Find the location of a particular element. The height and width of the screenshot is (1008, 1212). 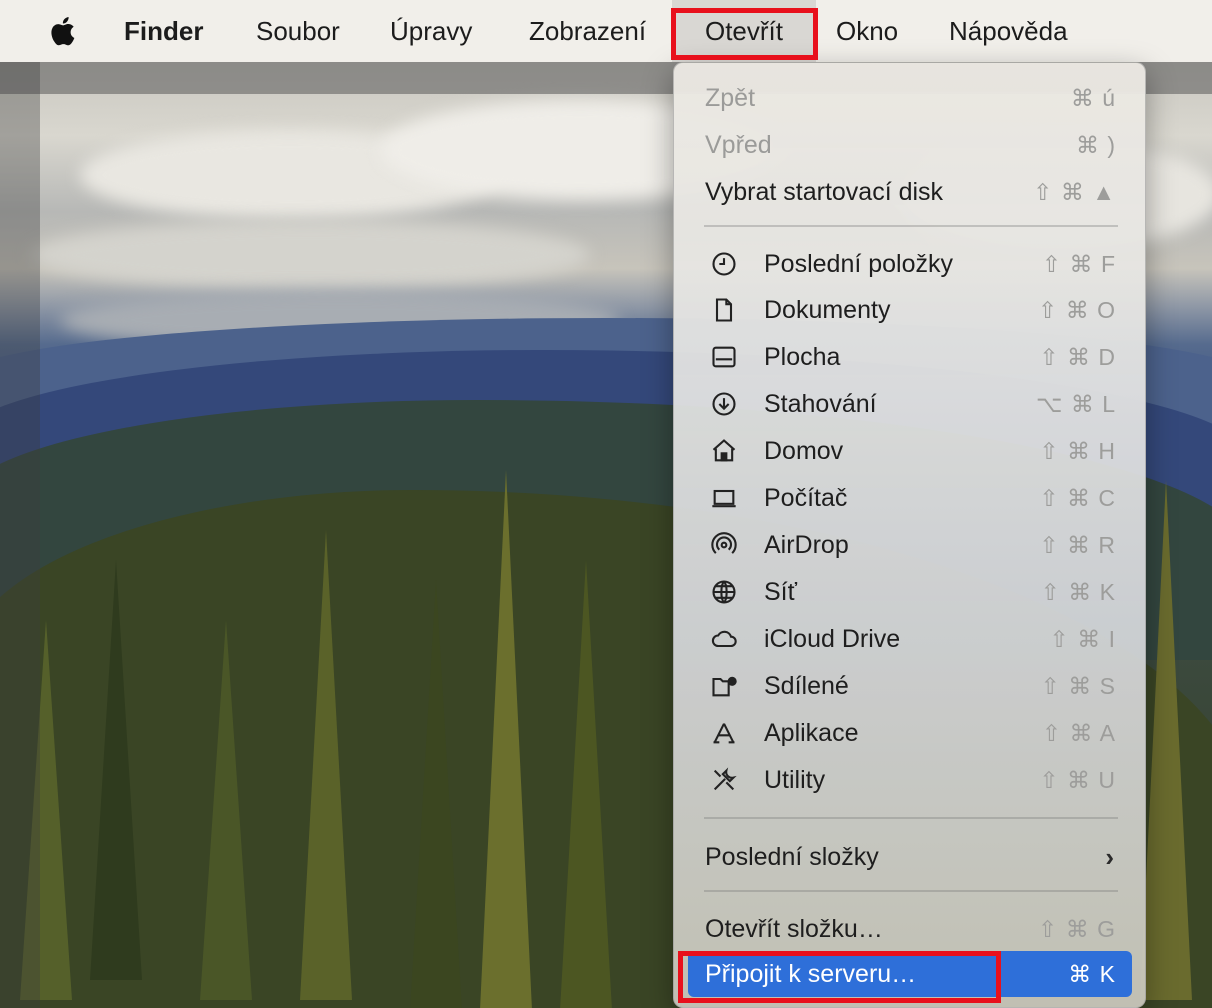

menu-item-shortcut: ⇧ ⌘ O is located at coordinates (1077, 309).